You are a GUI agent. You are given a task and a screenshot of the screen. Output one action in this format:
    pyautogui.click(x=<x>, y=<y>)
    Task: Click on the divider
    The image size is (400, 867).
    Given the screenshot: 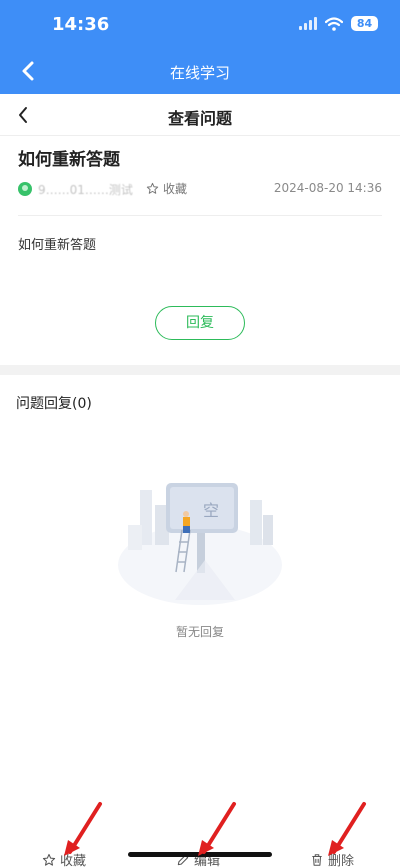 What is the action you would take?
    pyautogui.click(x=200, y=215)
    